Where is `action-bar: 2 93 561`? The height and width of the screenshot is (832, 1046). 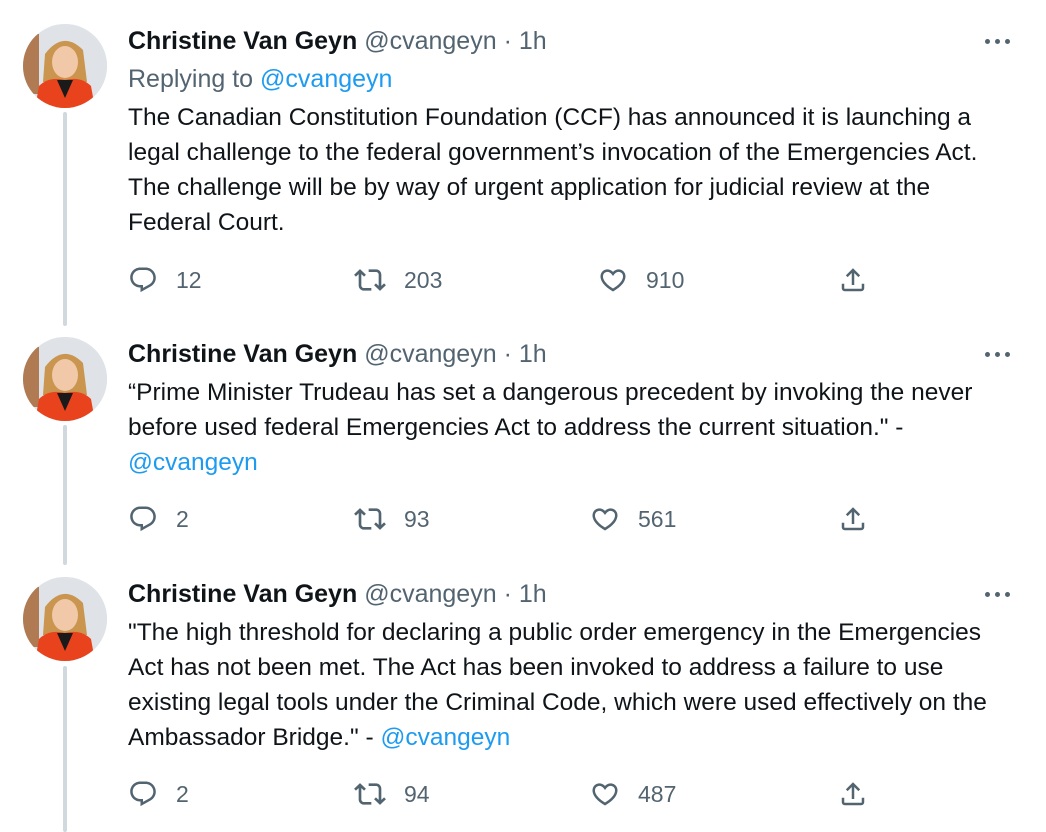
action-bar: 2 93 561 is located at coordinates (508, 519).